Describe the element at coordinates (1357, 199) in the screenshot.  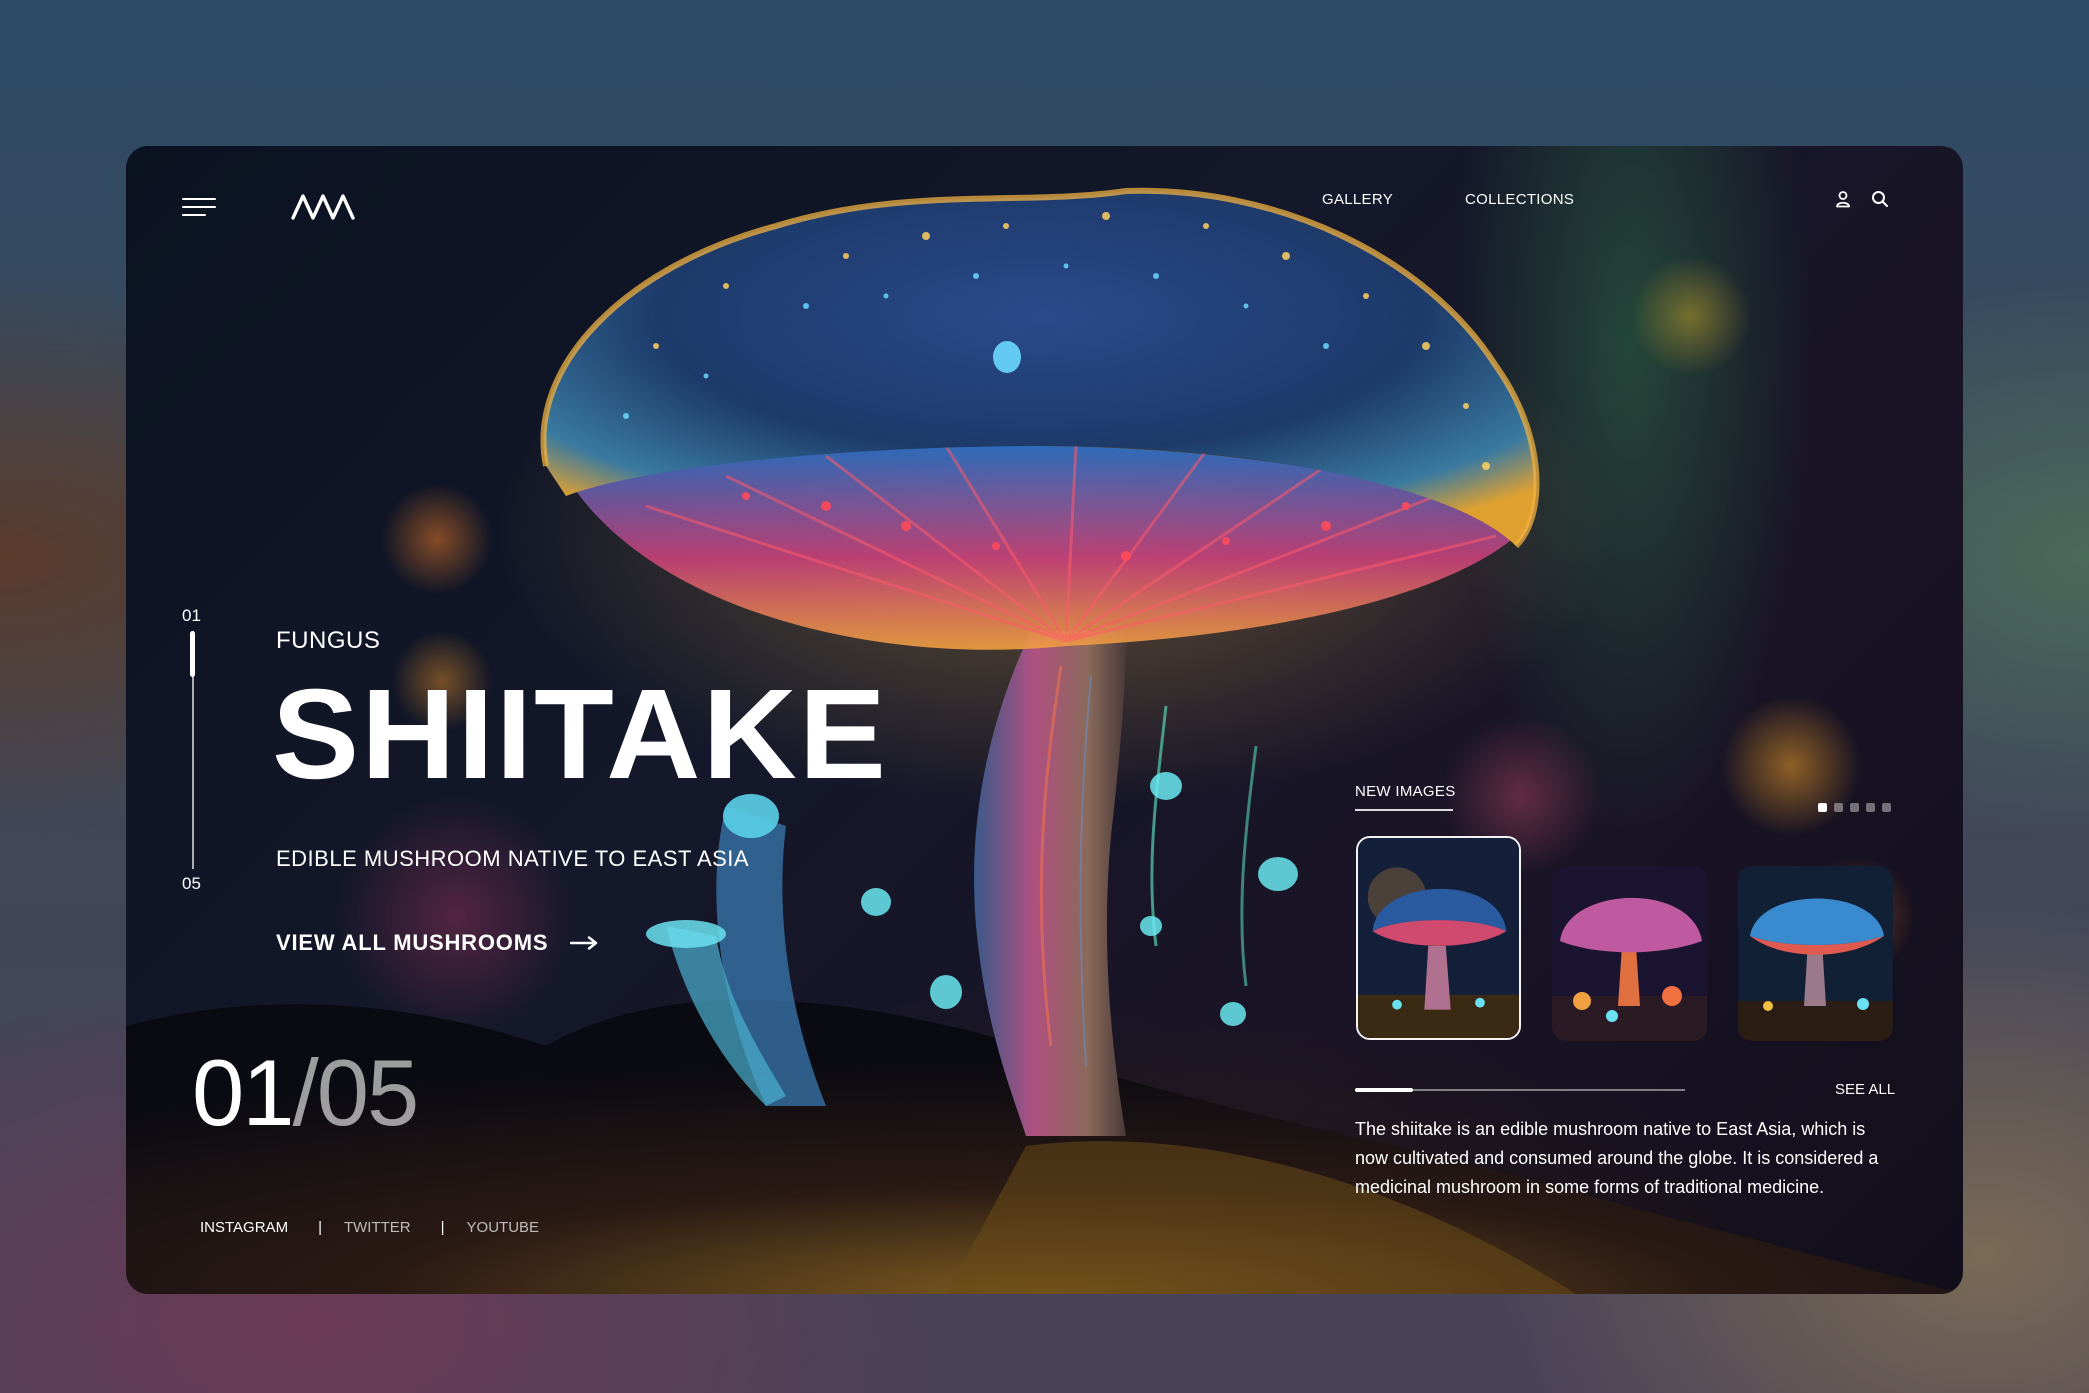
I see `nav-gallery-link: GALLERY` at that location.